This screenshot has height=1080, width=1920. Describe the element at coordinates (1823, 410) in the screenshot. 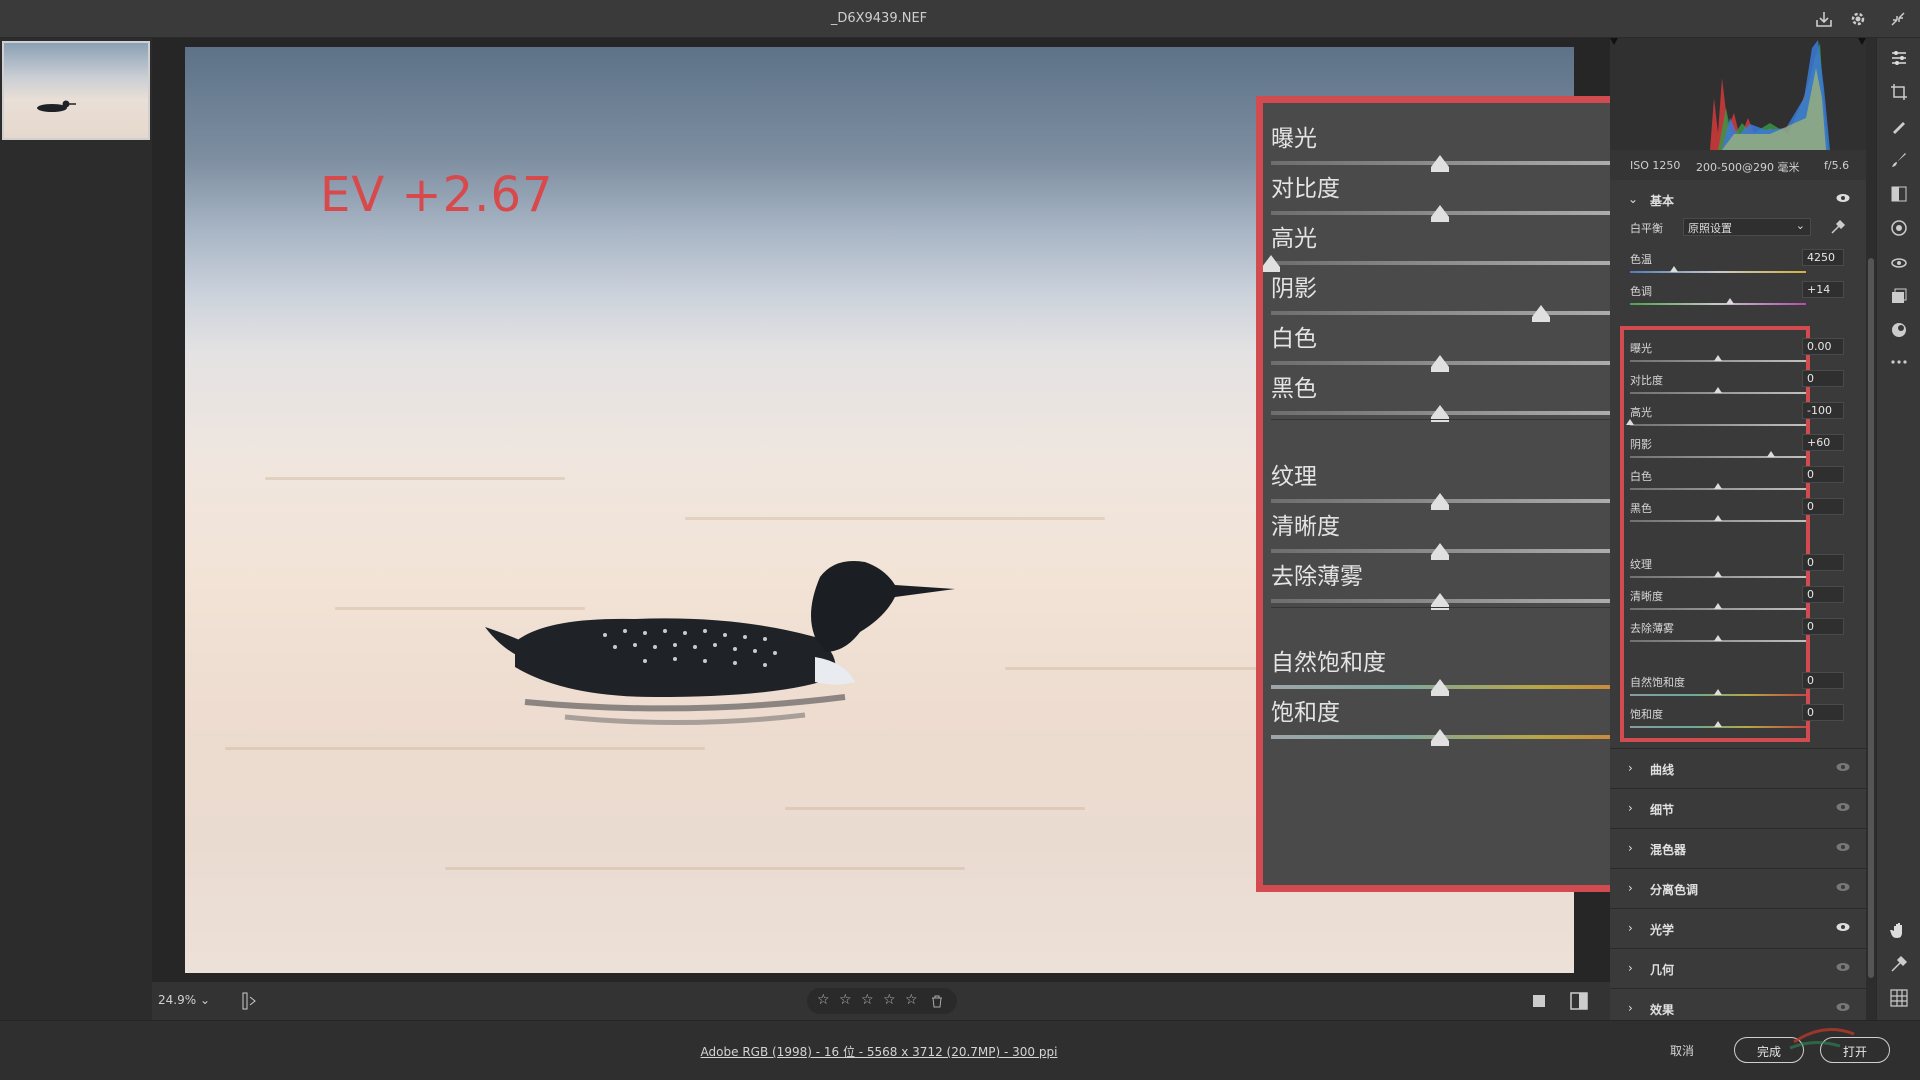

I see `slider-value: -100` at that location.